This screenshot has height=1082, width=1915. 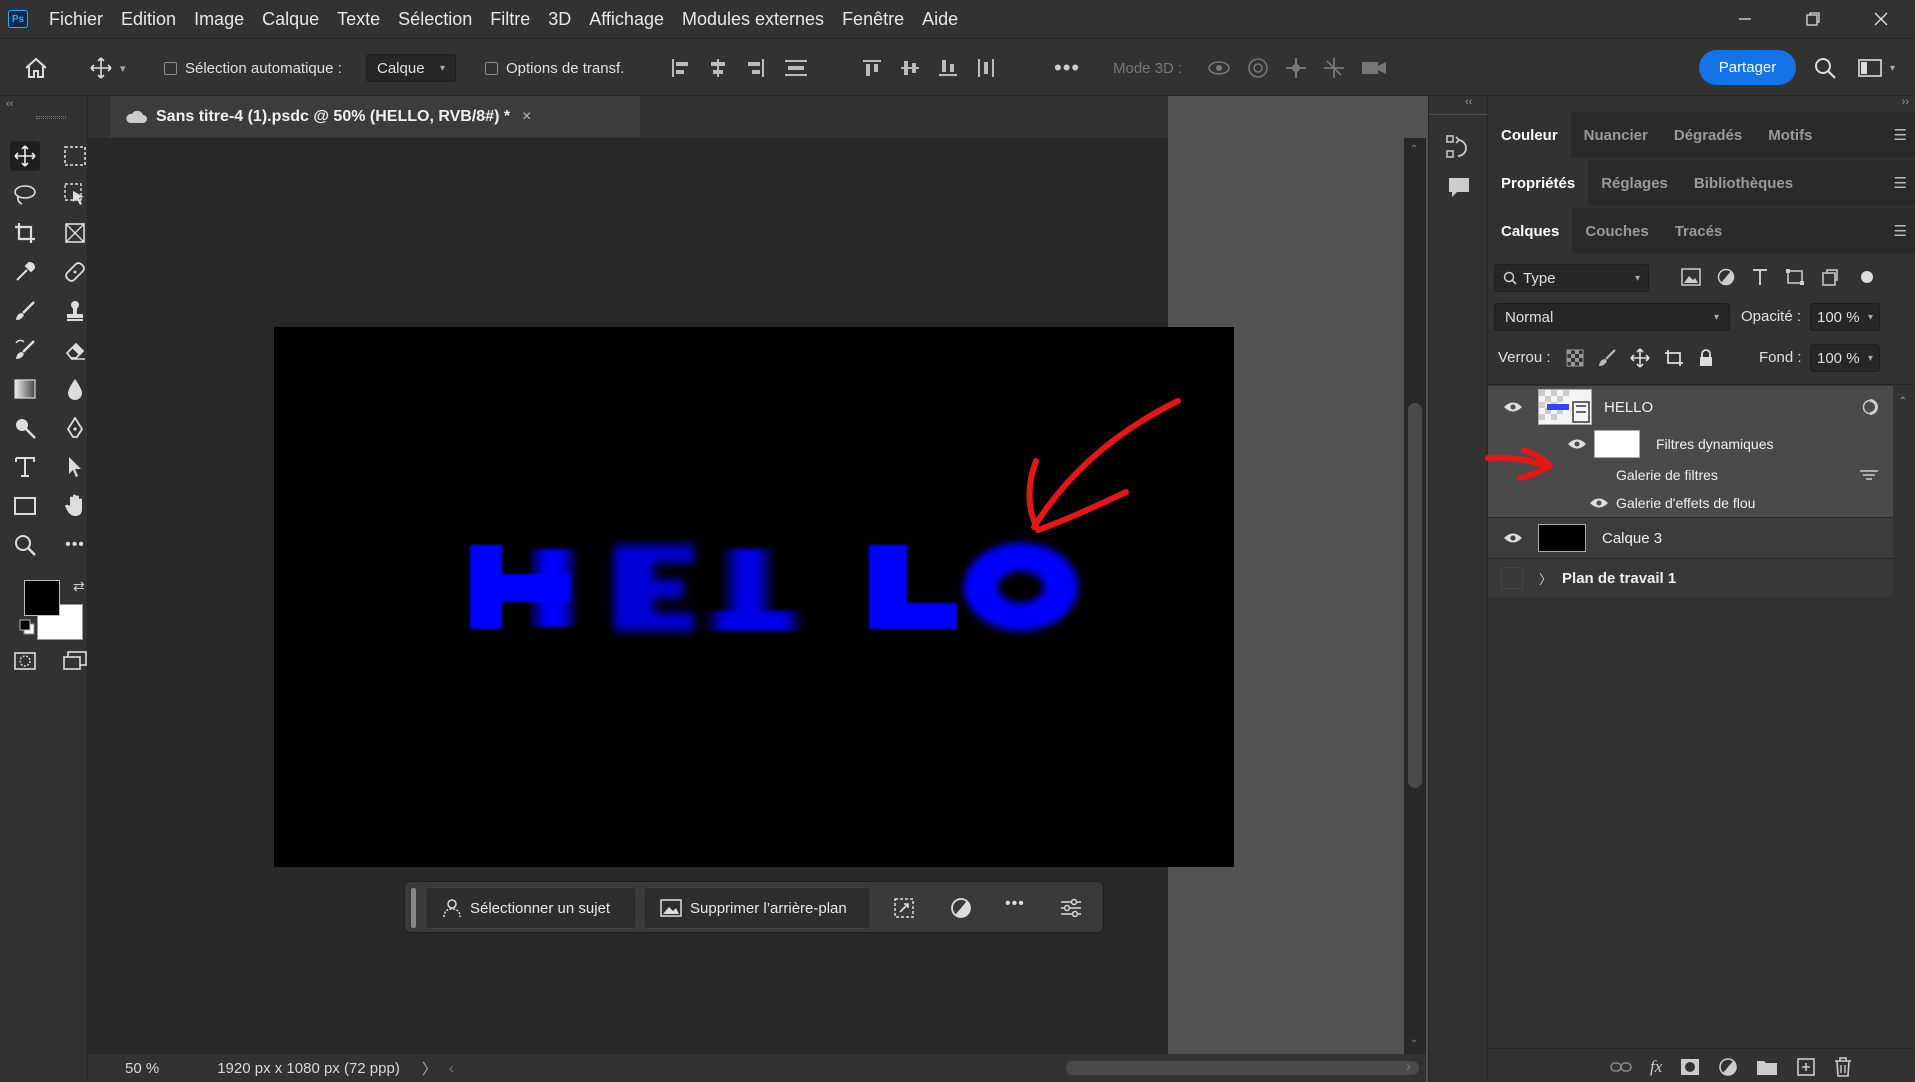 I want to click on new-layer-icon, so click(x=1806, y=1067).